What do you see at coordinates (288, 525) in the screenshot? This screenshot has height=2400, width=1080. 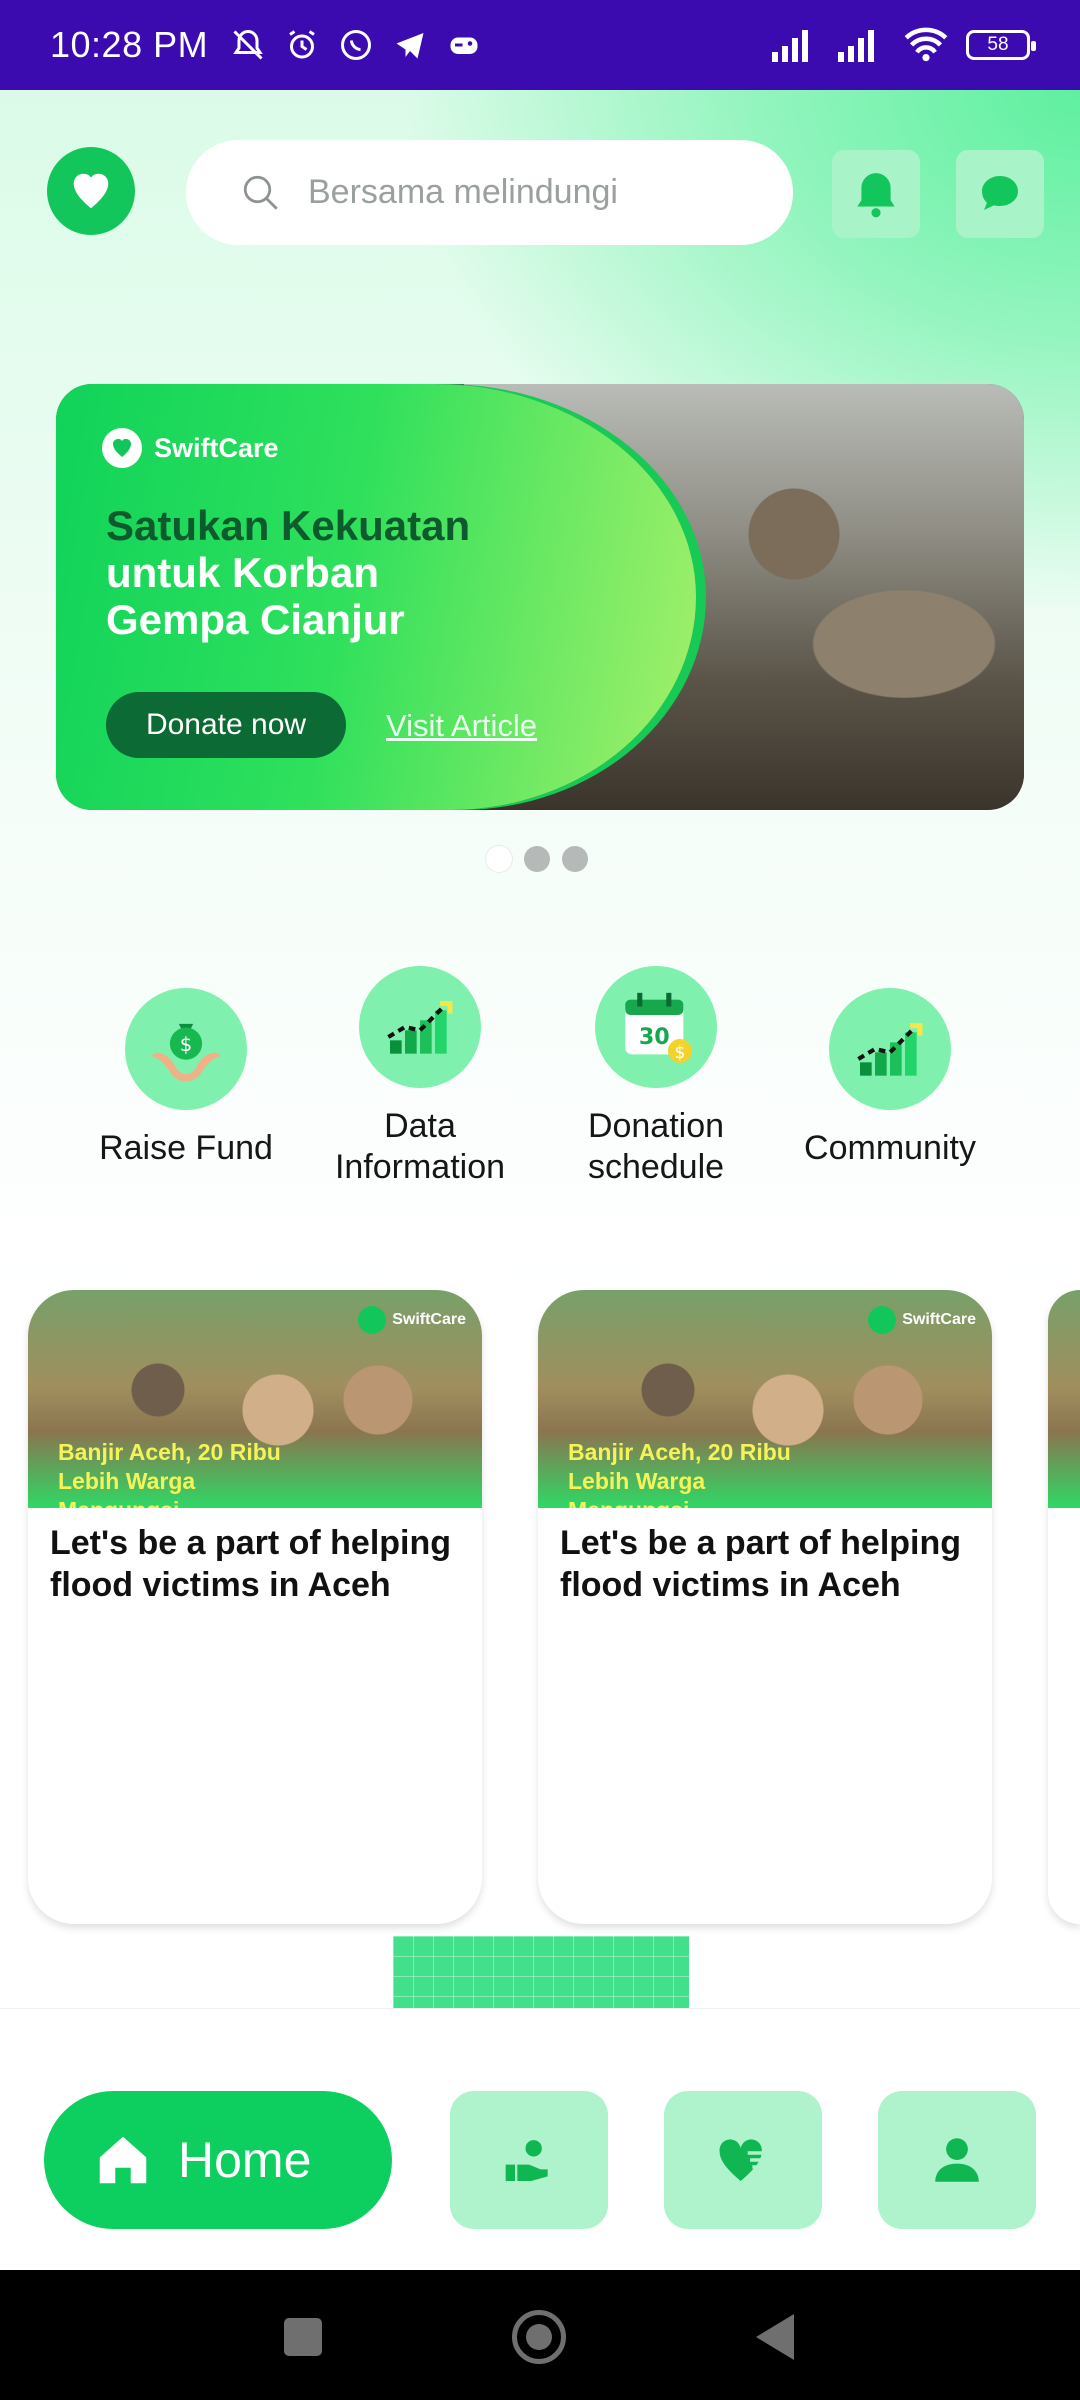 I see `headline-line-1: Satukan Kekuatan` at bounding box center [288, 525].